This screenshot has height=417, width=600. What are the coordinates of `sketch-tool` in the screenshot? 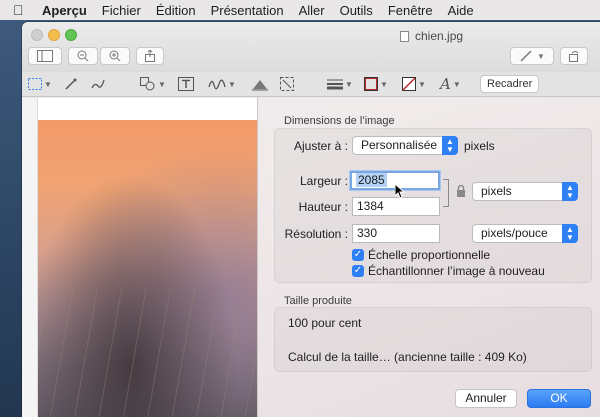 It's located at (98, 84).